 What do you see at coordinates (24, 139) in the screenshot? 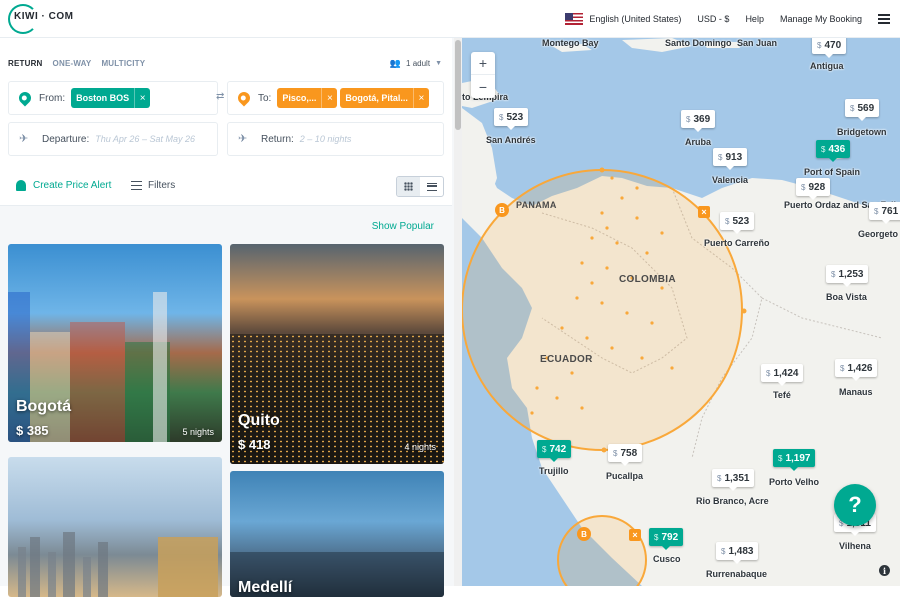
I see `departure-plane-icon: ✈` at bounding box center [24, 139].